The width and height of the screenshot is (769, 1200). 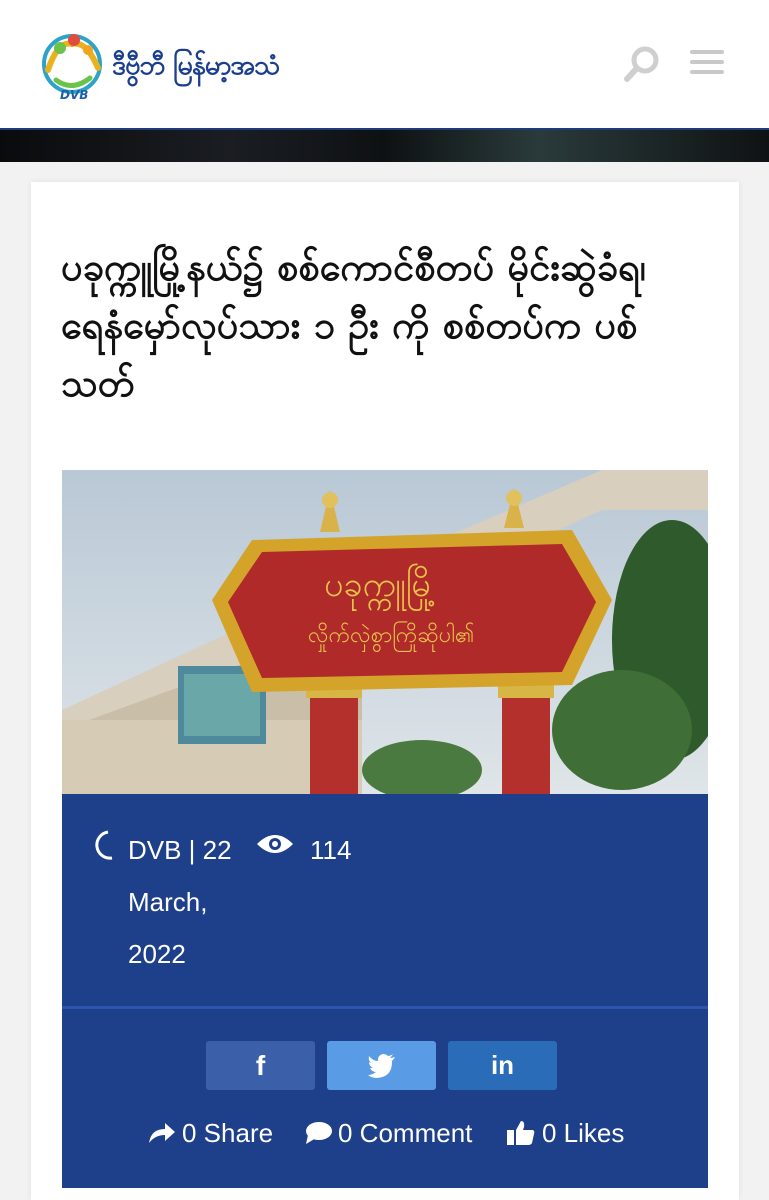 I want to click on search-button, so click(x=642, y=64).